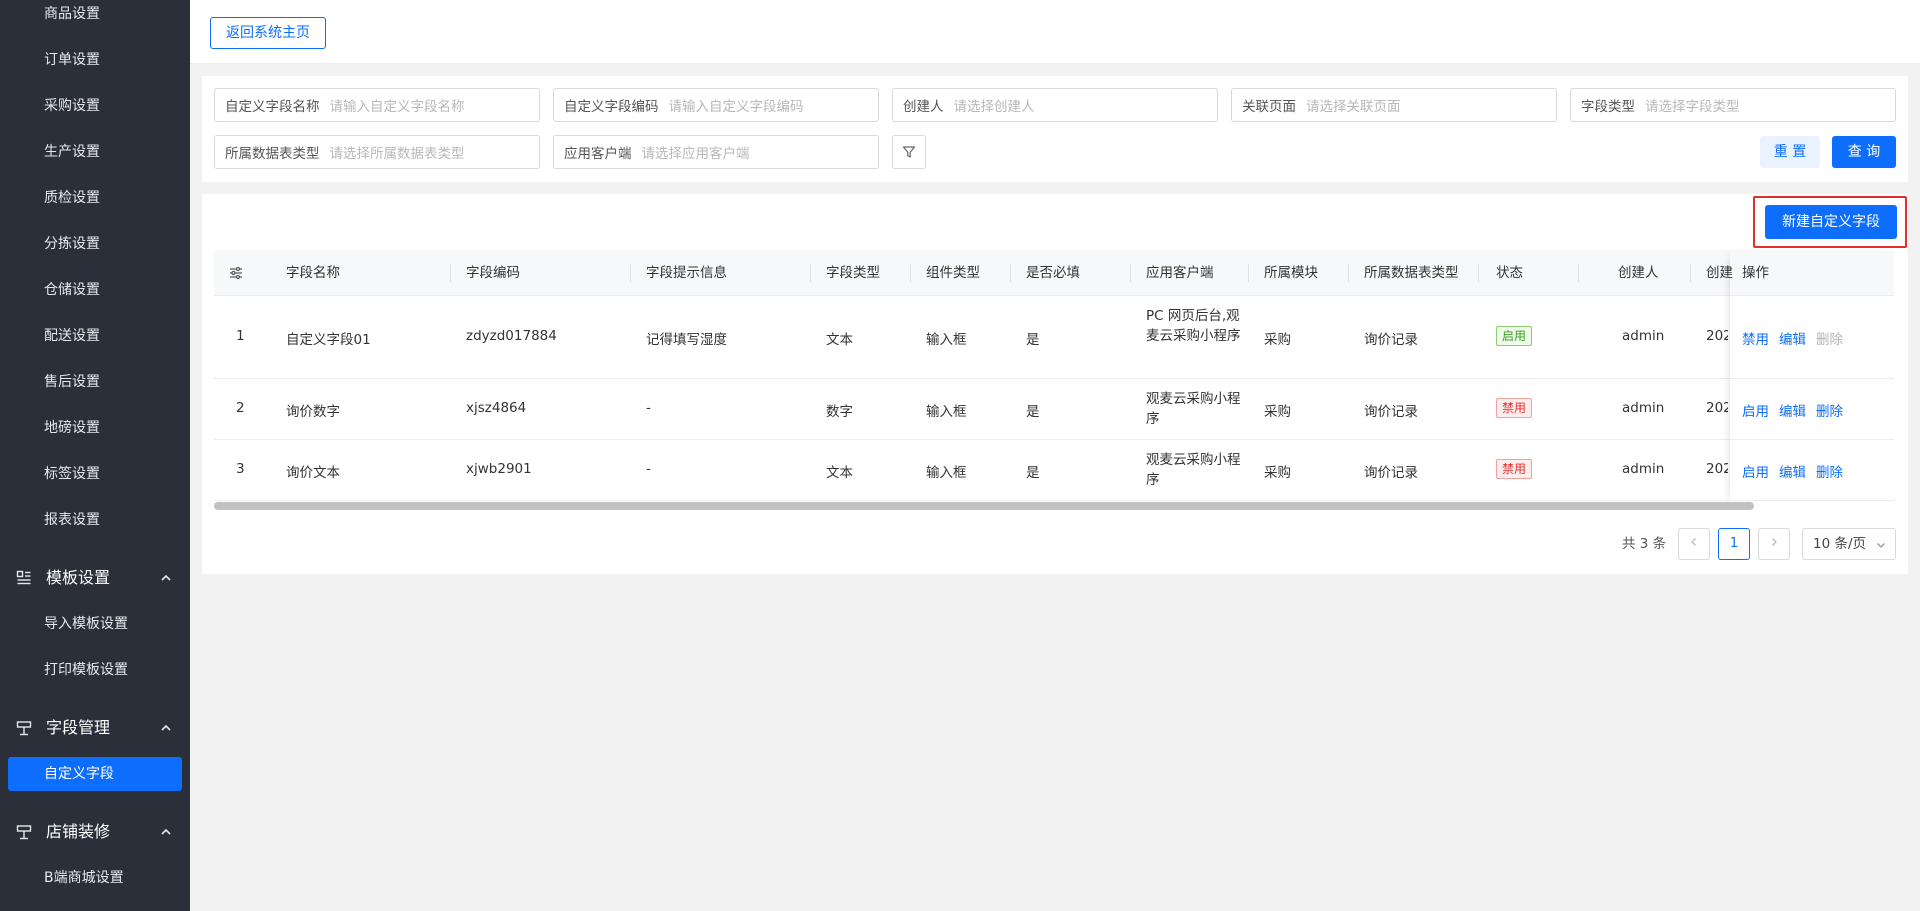 The height and width of the screenshot is (911, 1920). What do you see at coordinates (1514, 408) in the screenshot?
I see `status-badge: 禁用` at bounding box center [1514, 408].